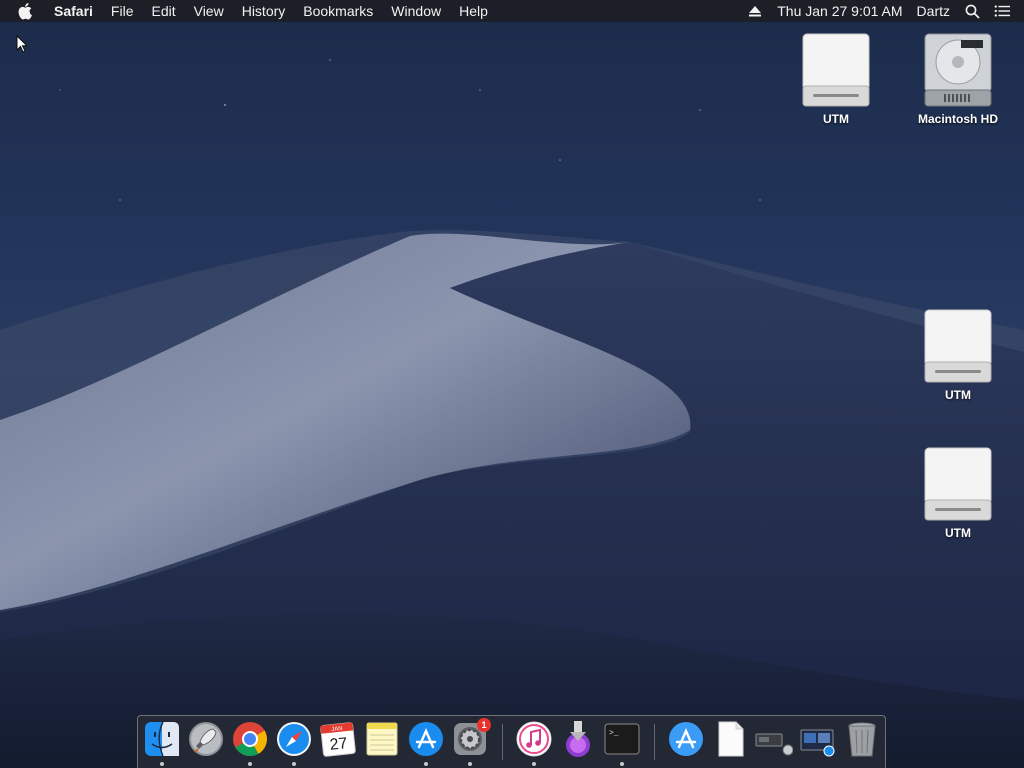 The image size is (1024, 768). What do you see at coordinates (250, 739) in the screenshot?
I see `chrome-icon` at bounding box center [250, 739].